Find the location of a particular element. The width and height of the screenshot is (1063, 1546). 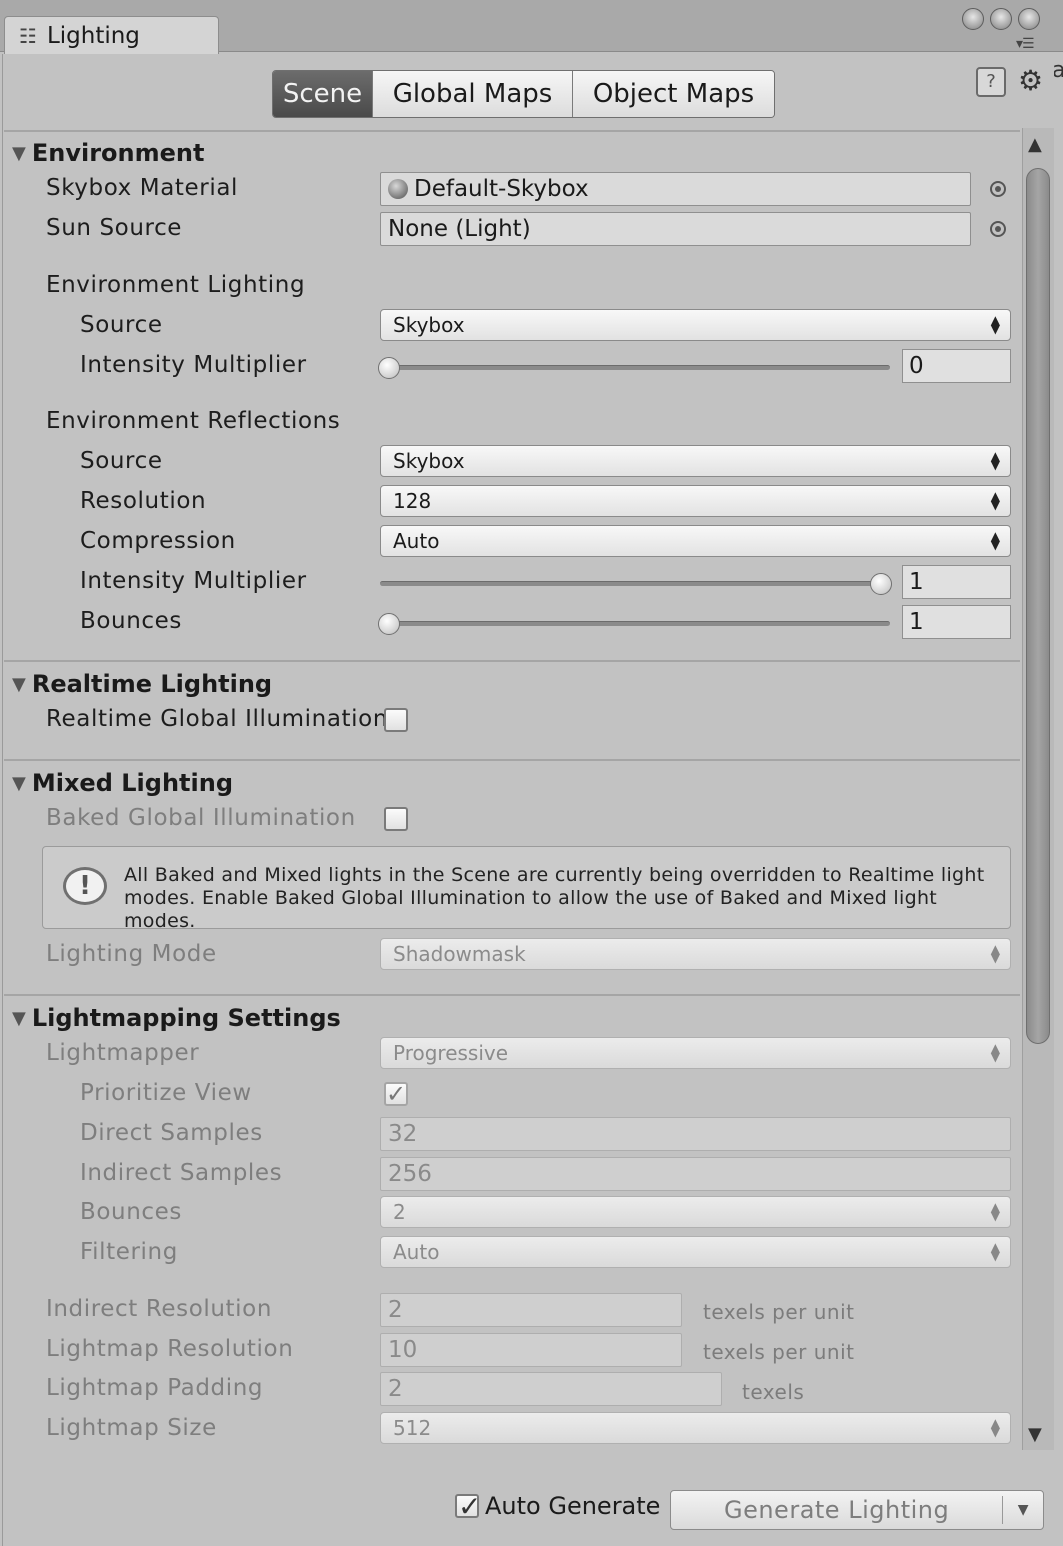

filtering-dropdown: Auto ▲ ▼ is located at coordinates (695, 1252).